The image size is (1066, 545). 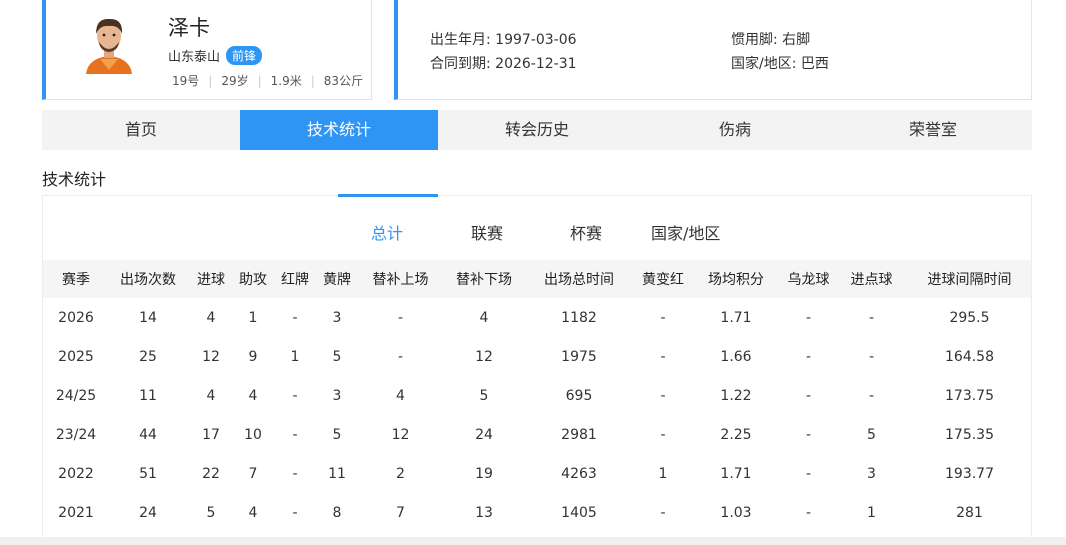 I want to click on table-cell: 12, so click(x=400, y=434).